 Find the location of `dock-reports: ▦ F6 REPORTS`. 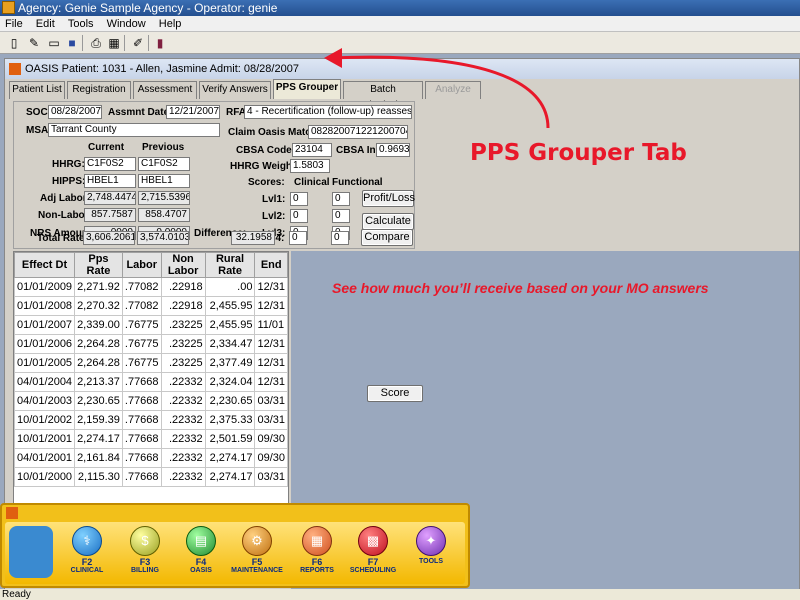

dock-reports: ▦ F6 REPORTS is located at coordinates (317, 550).